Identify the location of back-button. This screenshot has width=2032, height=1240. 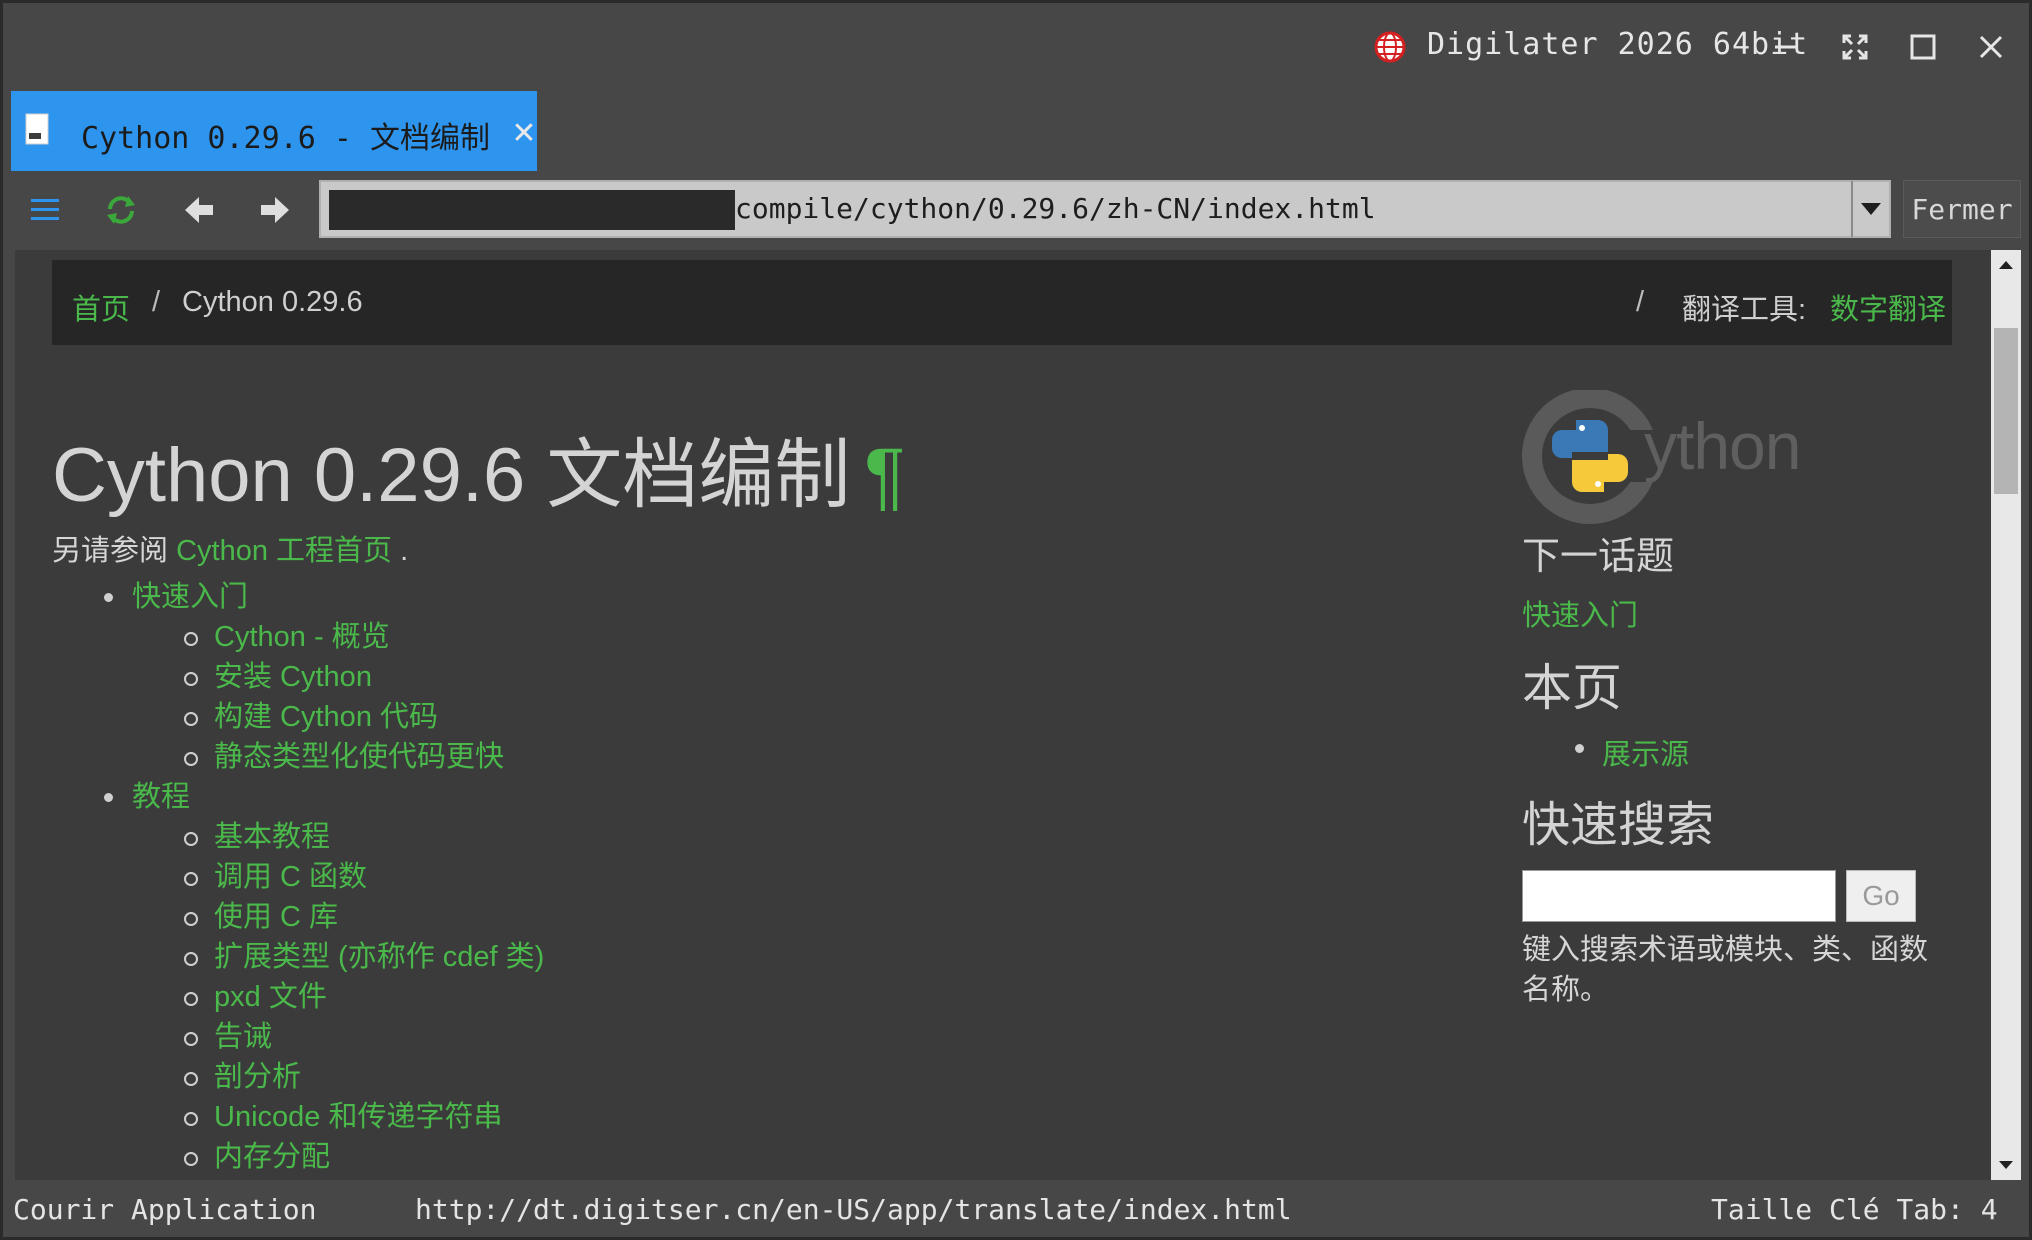
(199, 210).